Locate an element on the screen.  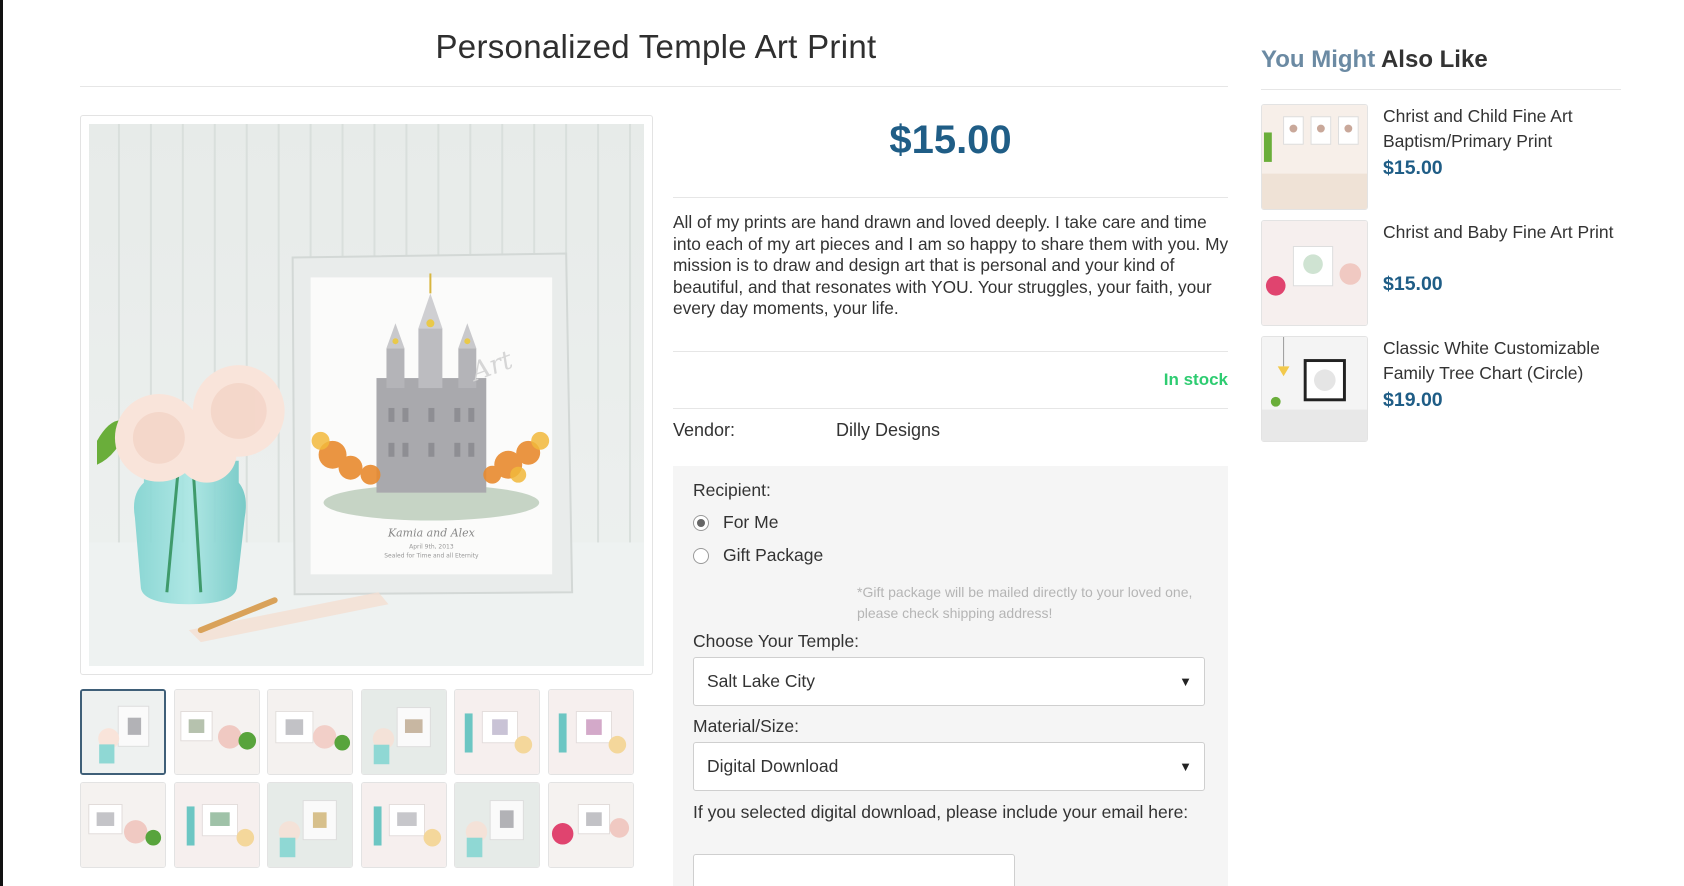
recipient-label: Recipient: is located at coordinates (732, 490).